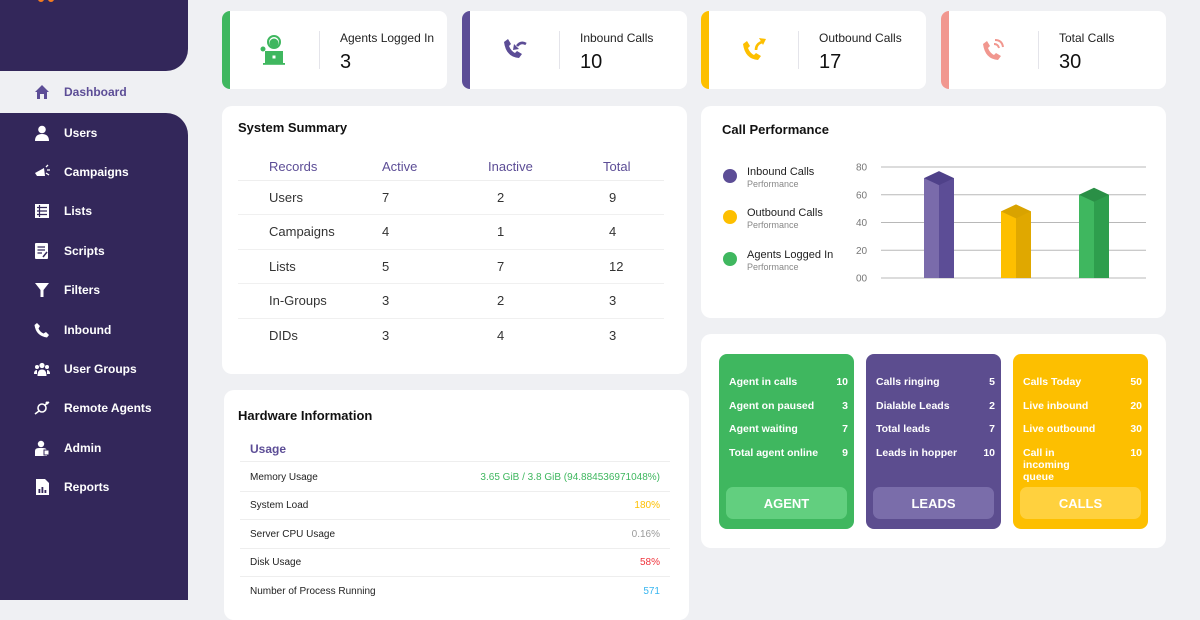 The height and width of the screenshot is (620, 1200). I want to click on panel-row-value: 30, so click(1136, 429).